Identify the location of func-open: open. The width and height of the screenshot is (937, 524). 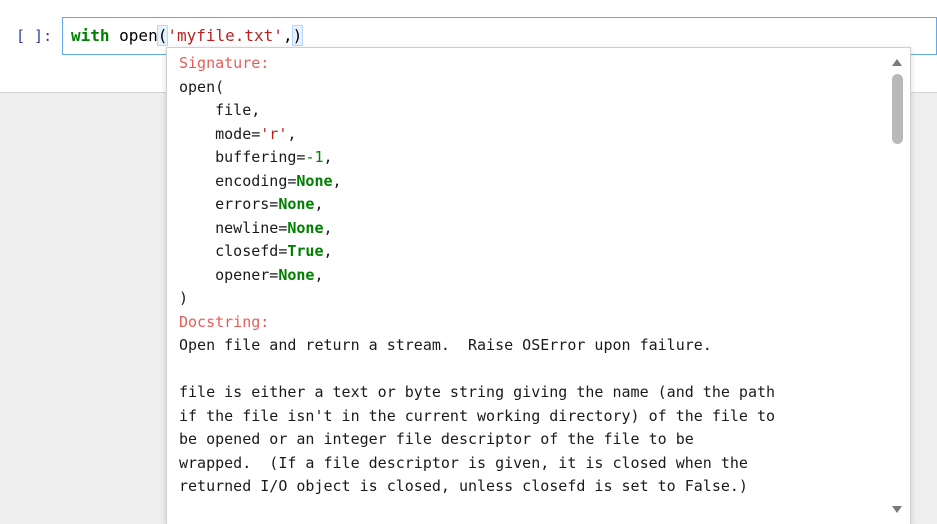
(133, 35).